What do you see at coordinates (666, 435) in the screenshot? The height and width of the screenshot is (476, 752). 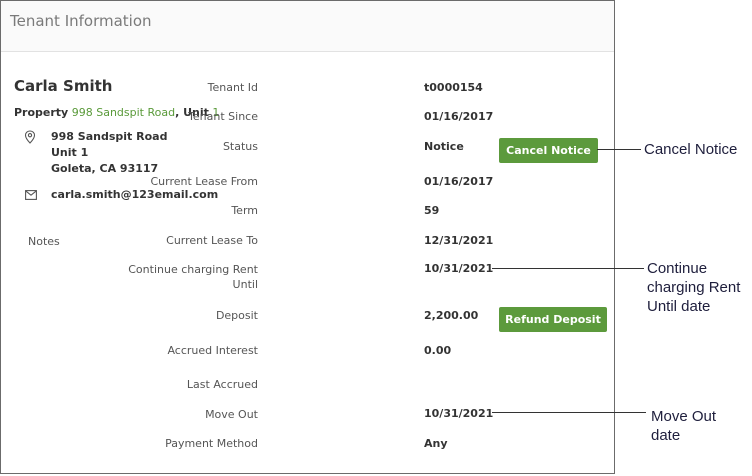 I see `move-out-callout-line2: date` at bounding box center [666, 435].